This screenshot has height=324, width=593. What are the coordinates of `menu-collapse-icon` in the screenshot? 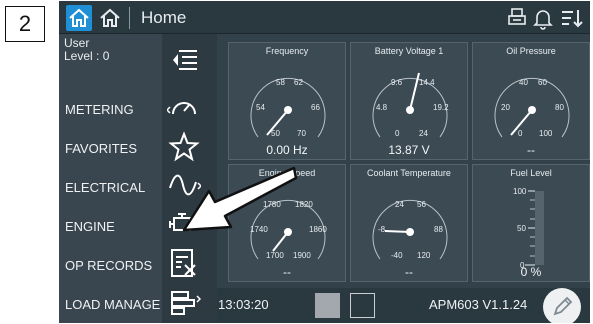 It's located at (185, 60).